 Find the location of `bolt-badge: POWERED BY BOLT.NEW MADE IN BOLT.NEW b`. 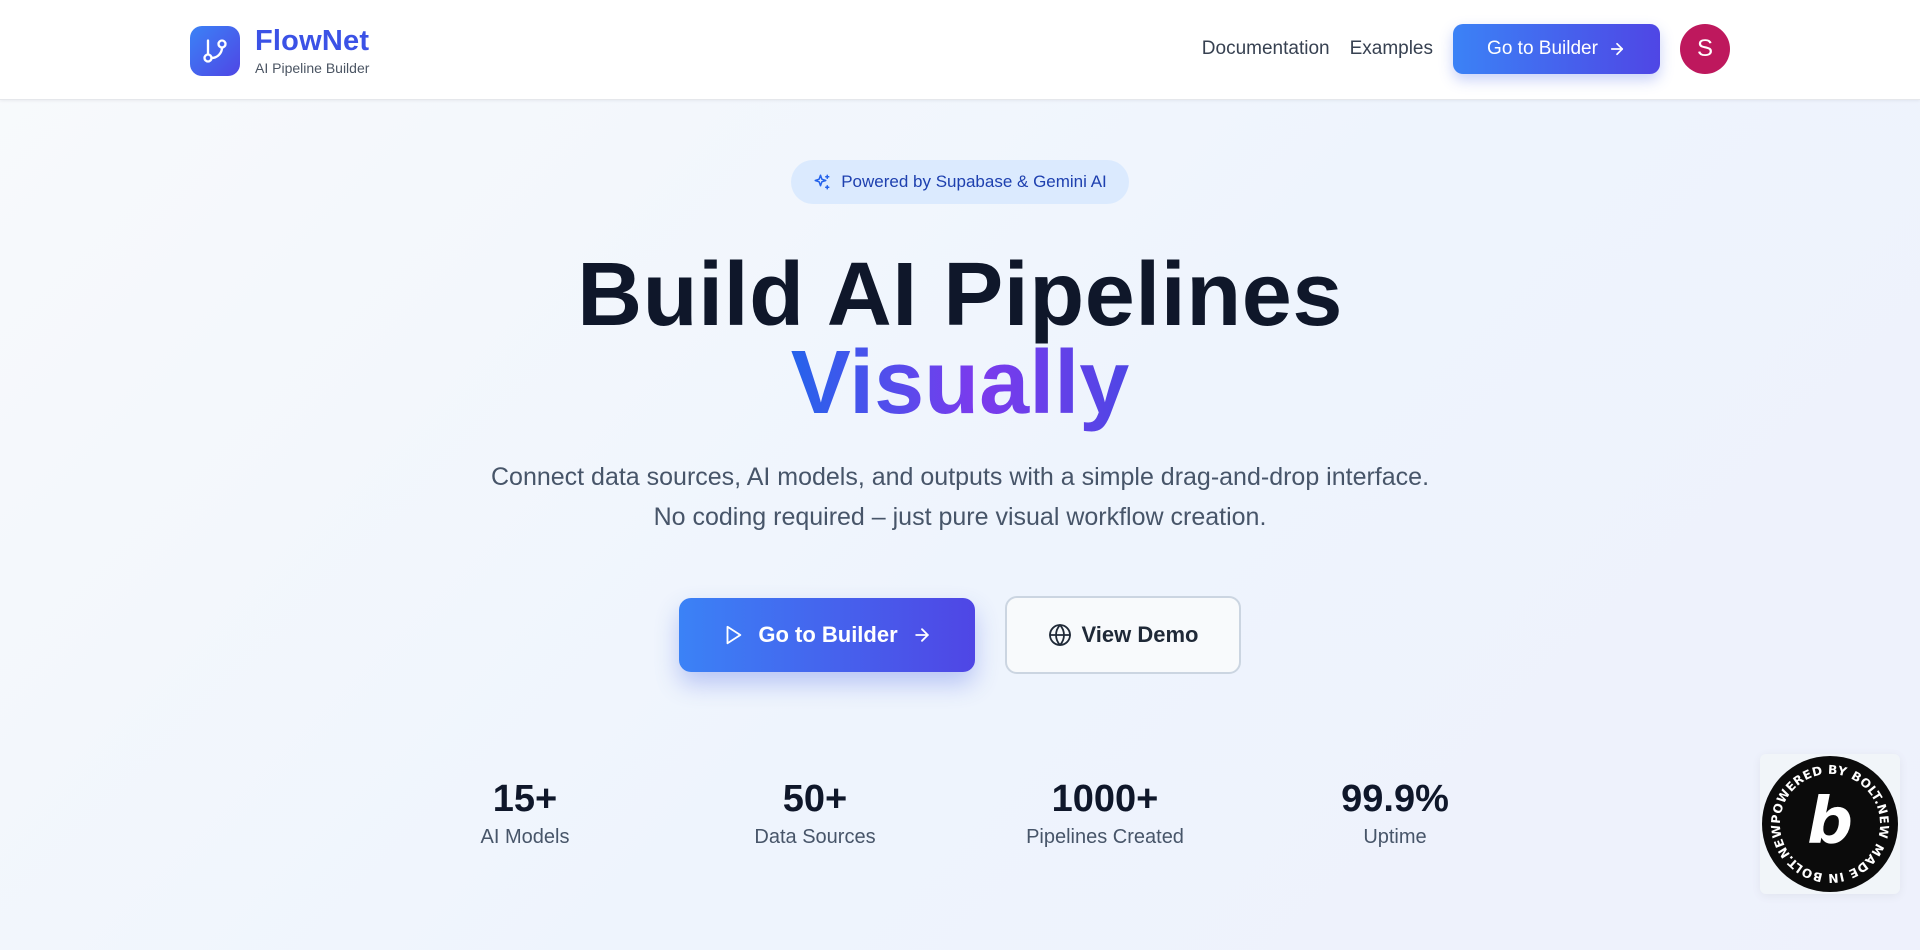

bolt-badge: POWERED BY BOLT.NEW MADE IN BOLT.NEW b is located at coordinates (1830, 824).